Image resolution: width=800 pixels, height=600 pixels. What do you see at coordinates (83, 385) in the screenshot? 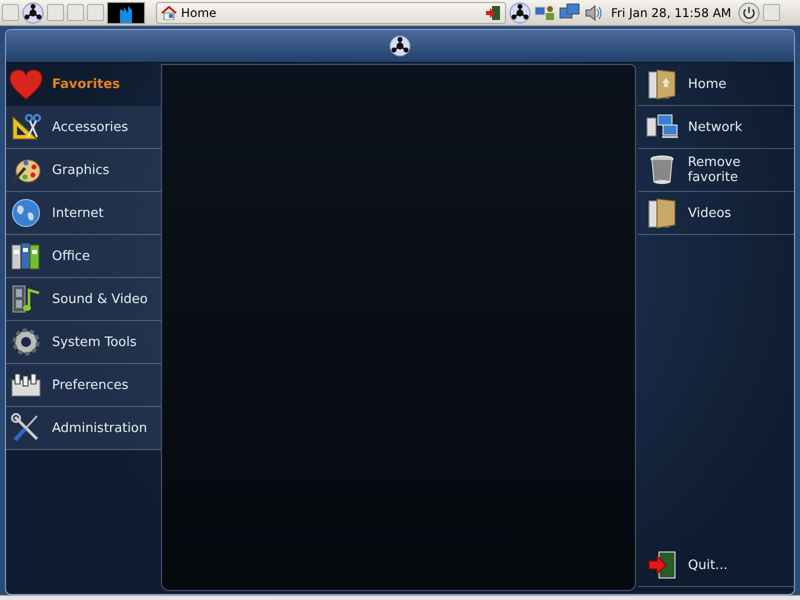
I see `category-item: Preferences` at bounding box center [83, 385].